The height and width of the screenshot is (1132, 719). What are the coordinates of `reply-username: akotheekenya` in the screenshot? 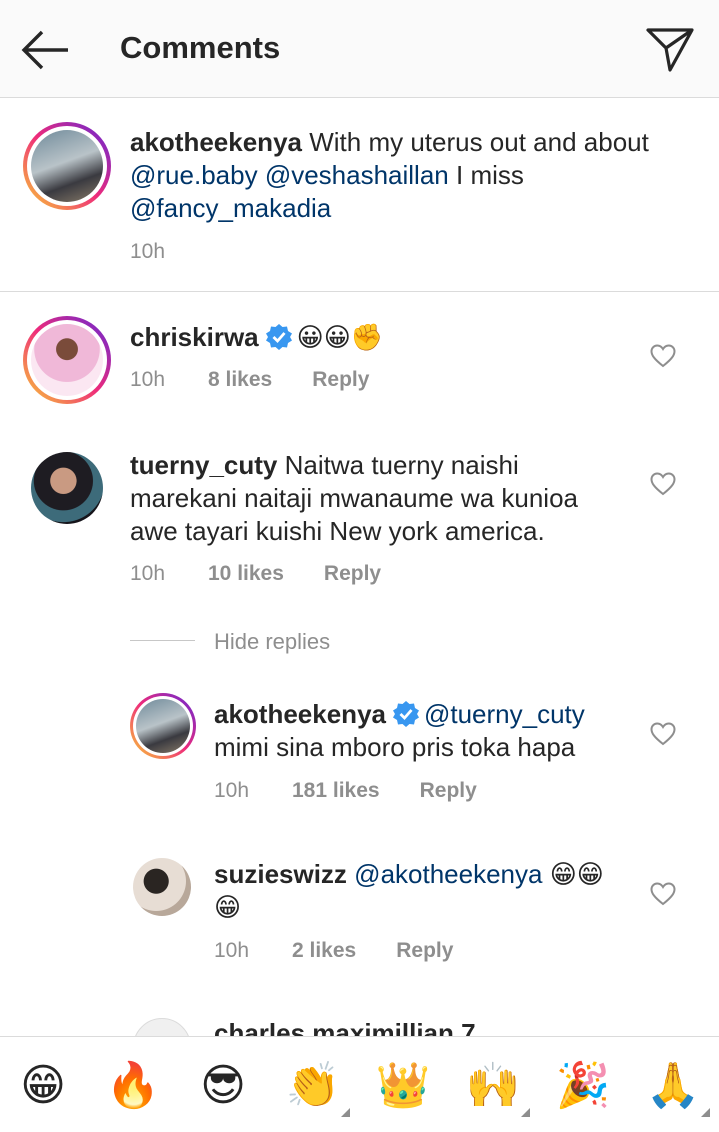 It's located at (300, 714).